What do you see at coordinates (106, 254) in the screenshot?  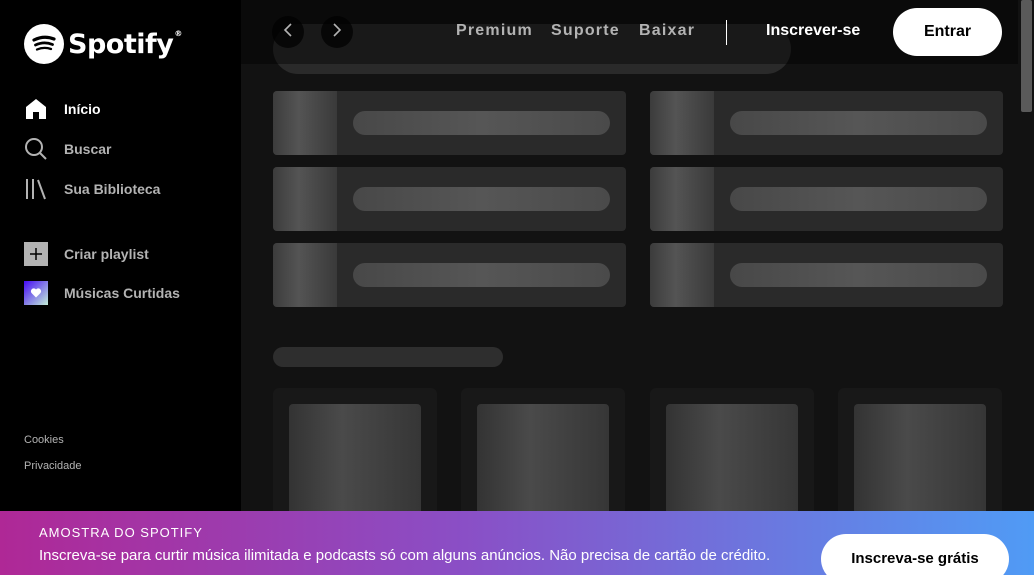 I see `create-playlist-label: Criar playlist` at bounding box center [106, 254].